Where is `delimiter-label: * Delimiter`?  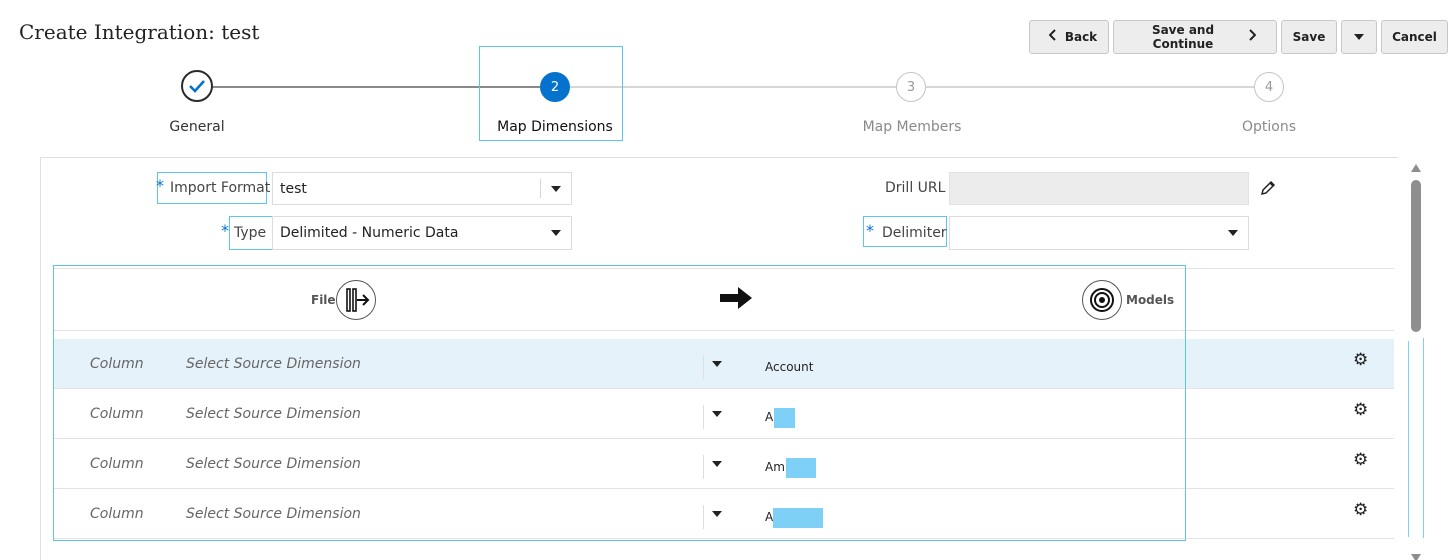 delimiter-label: * Delimiter is located at coordinates (906, 231).